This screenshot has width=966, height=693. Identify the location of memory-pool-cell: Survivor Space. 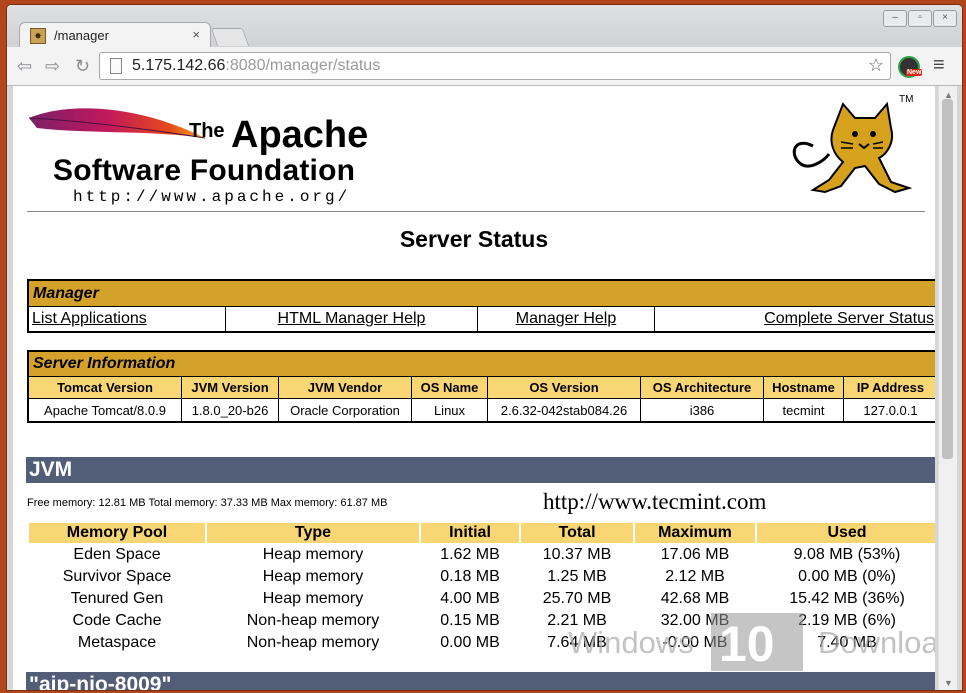
(117, 576).